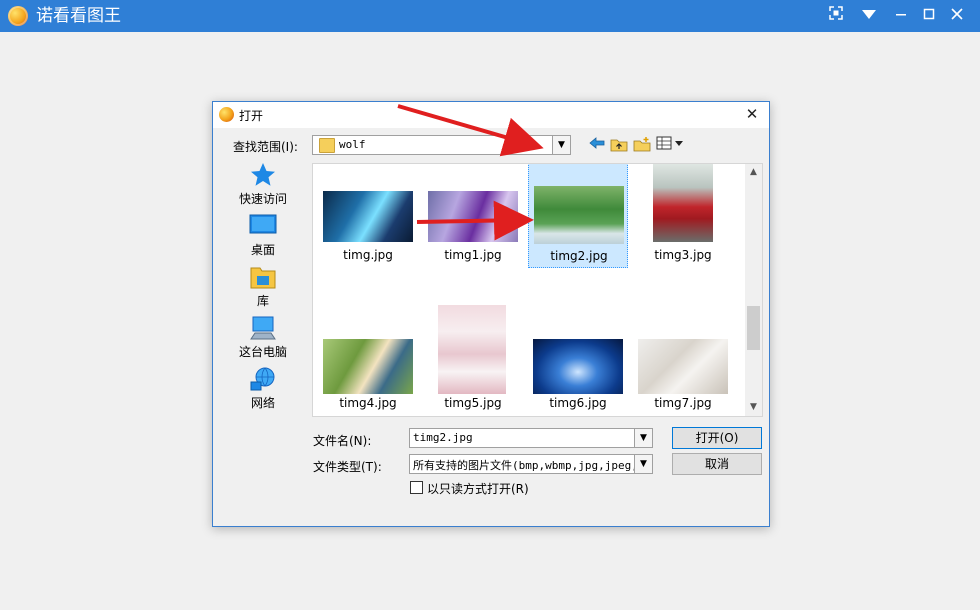 This screenshot has height=610, width=980. Describe the element at coordinates (753, 290) in the screenshot. I see `vertical-scrollbar: ▲ ▼` at that location.